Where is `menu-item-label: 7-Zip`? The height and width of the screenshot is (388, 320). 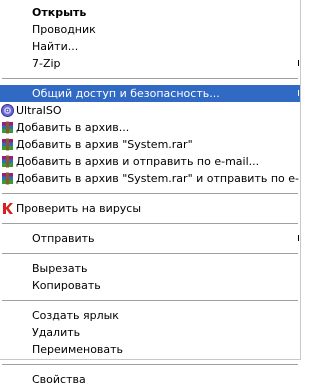 menu-item-label: 7-Zip is located at coordinates (46, 63).